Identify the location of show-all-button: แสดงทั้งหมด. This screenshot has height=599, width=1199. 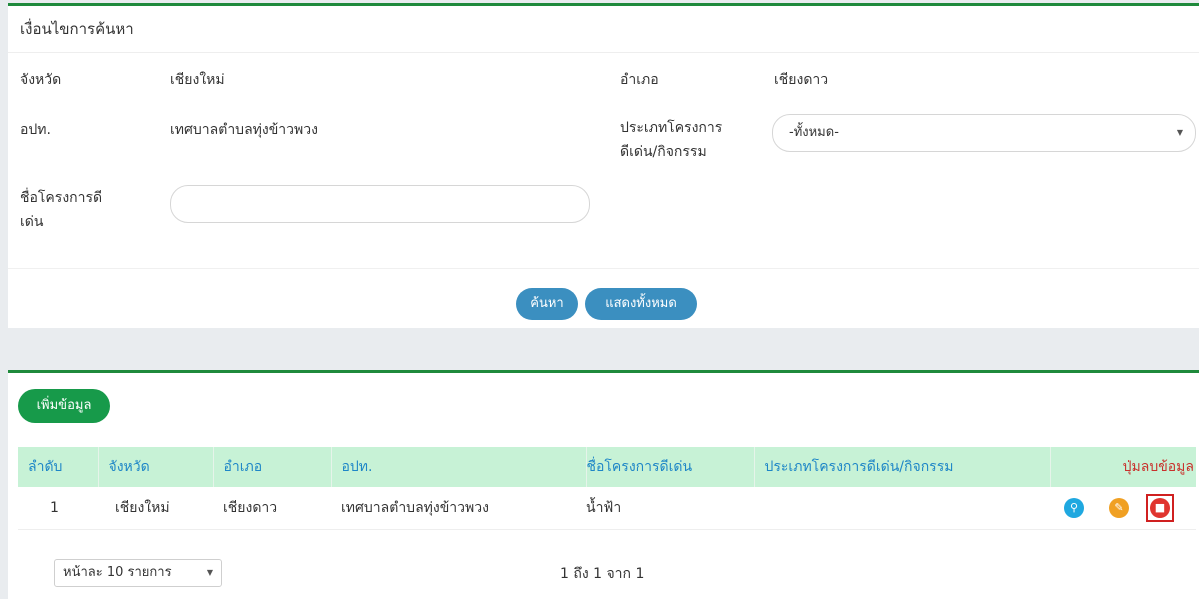
(641, 304).